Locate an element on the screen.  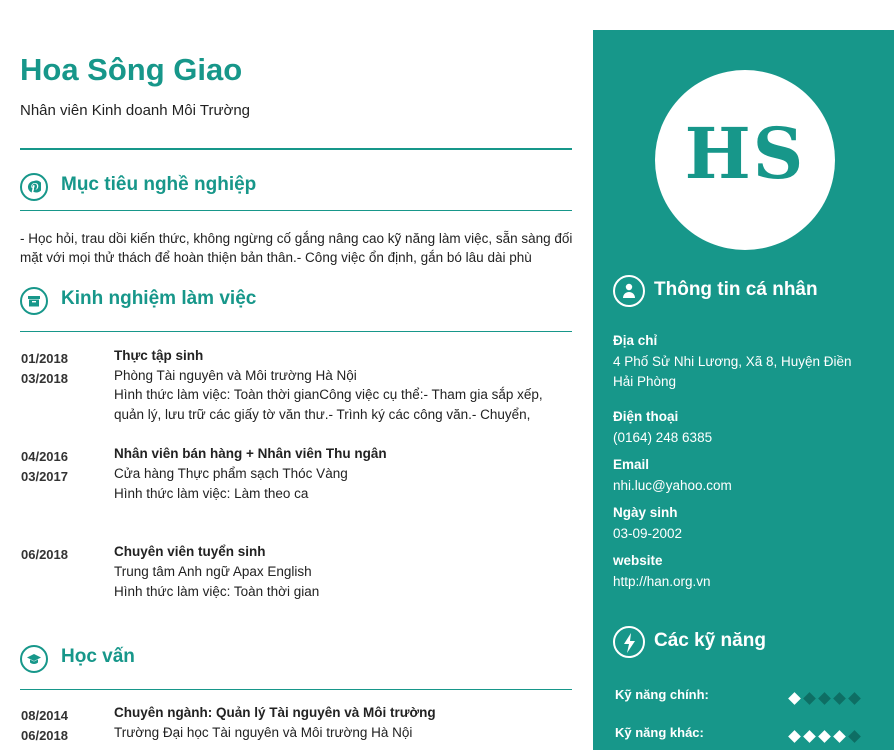
avatar: HS is located at coordinates (745, 160).